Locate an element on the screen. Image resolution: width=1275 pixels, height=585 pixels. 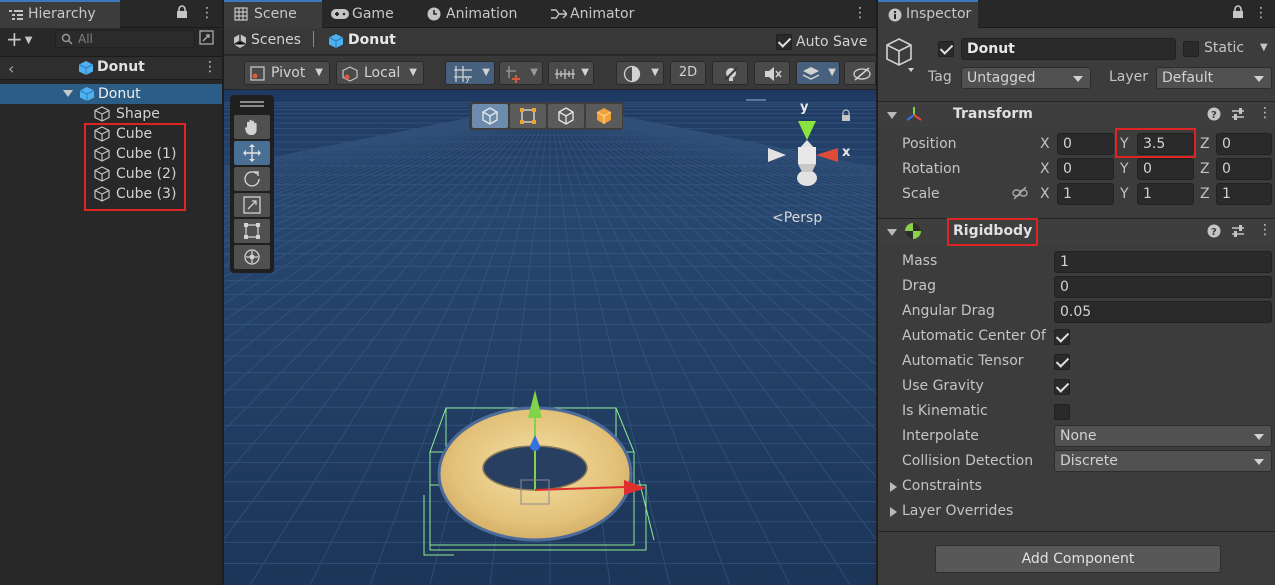
auto-com-checkbox is located at coordinates (1062, 337).